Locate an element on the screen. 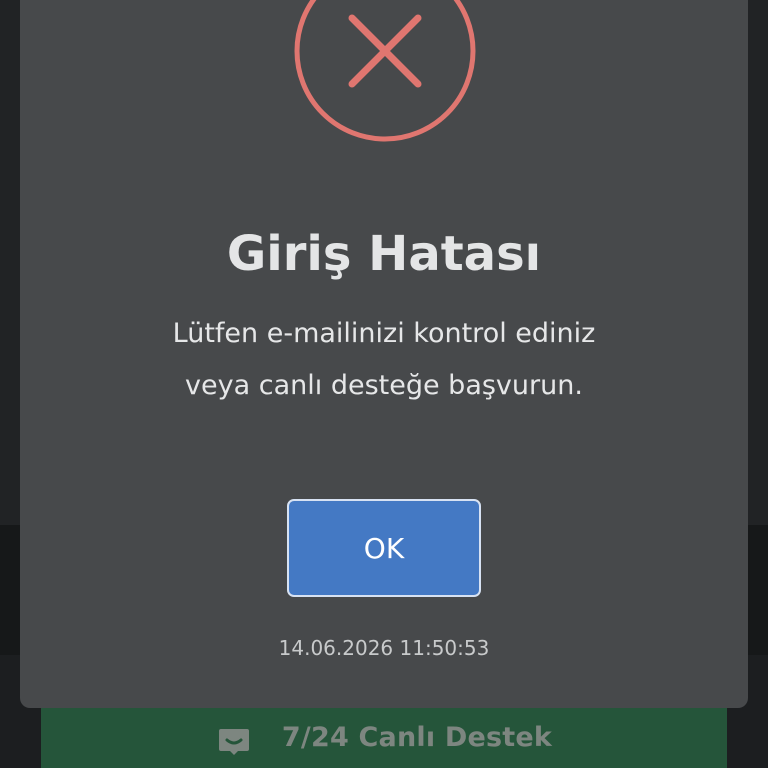  error-x-icon is located at coordinates (385, 71).